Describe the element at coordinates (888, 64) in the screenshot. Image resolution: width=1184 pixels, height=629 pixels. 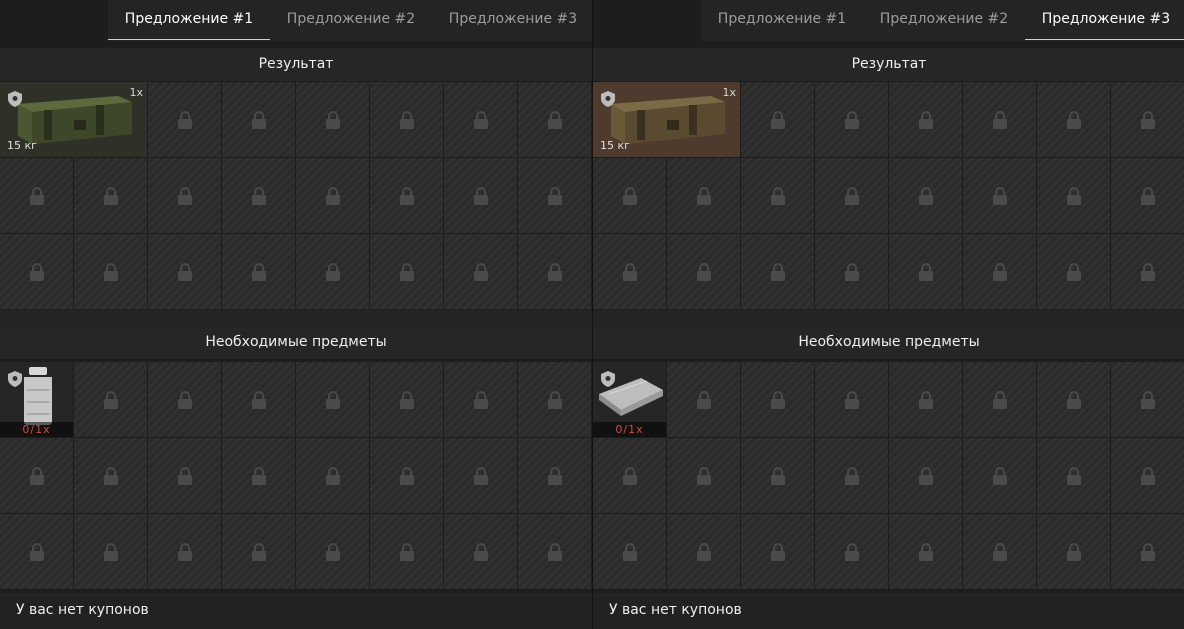
I see `result-header: Результат` at that location.